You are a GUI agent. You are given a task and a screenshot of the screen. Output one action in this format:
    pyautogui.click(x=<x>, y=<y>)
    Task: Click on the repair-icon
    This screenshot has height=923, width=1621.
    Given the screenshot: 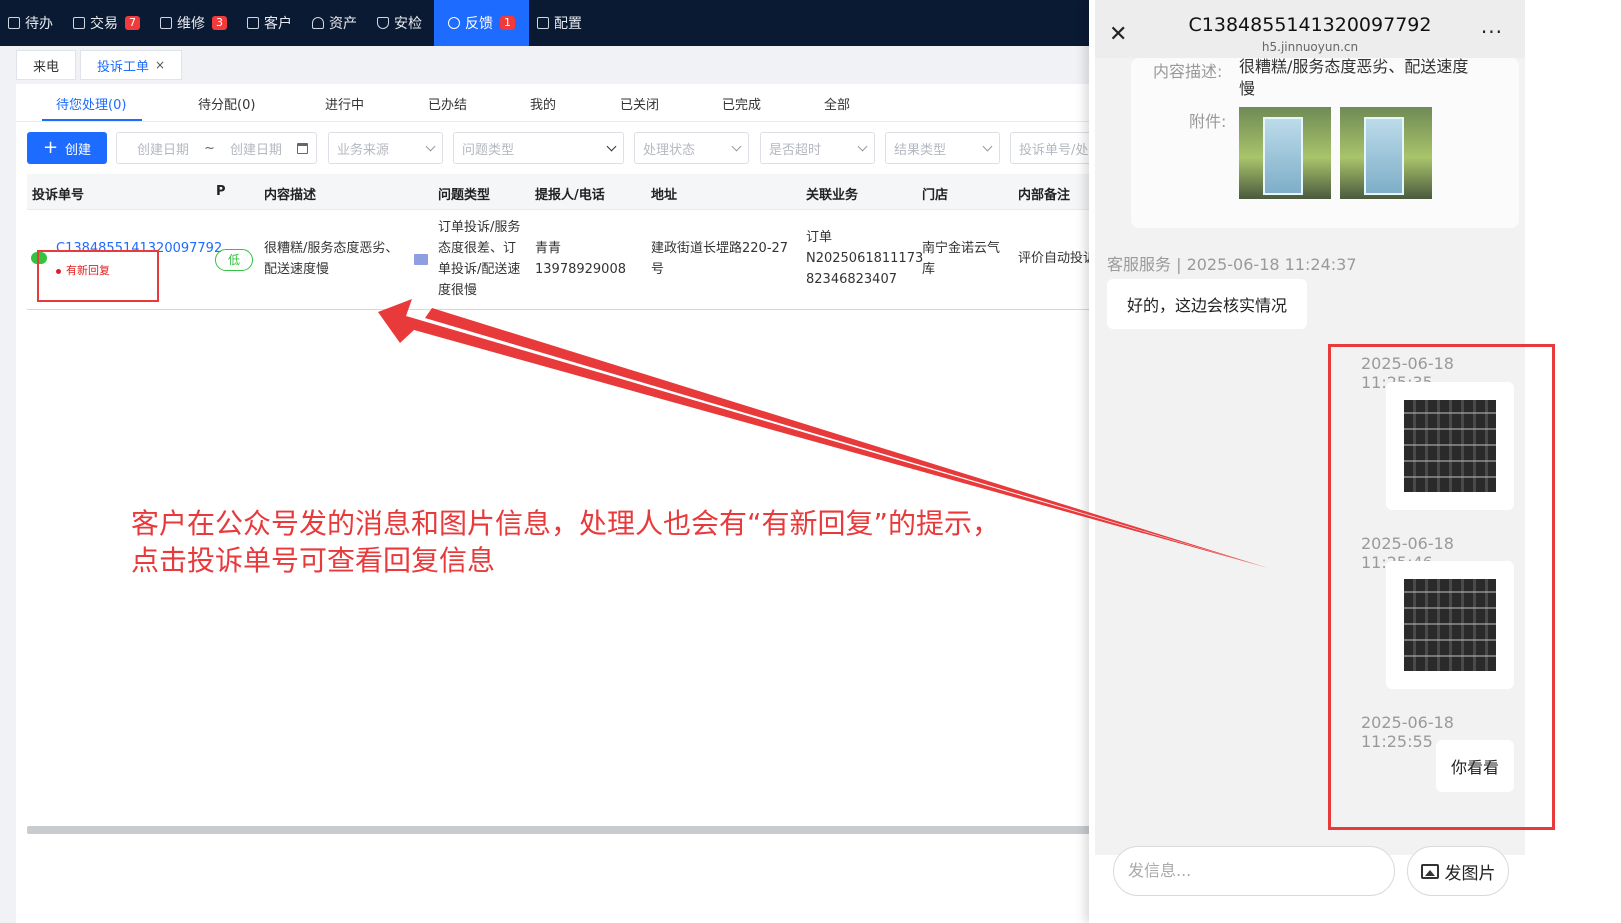 What is the action you would take?
    pyautogui.click(x=166, y=23)
    